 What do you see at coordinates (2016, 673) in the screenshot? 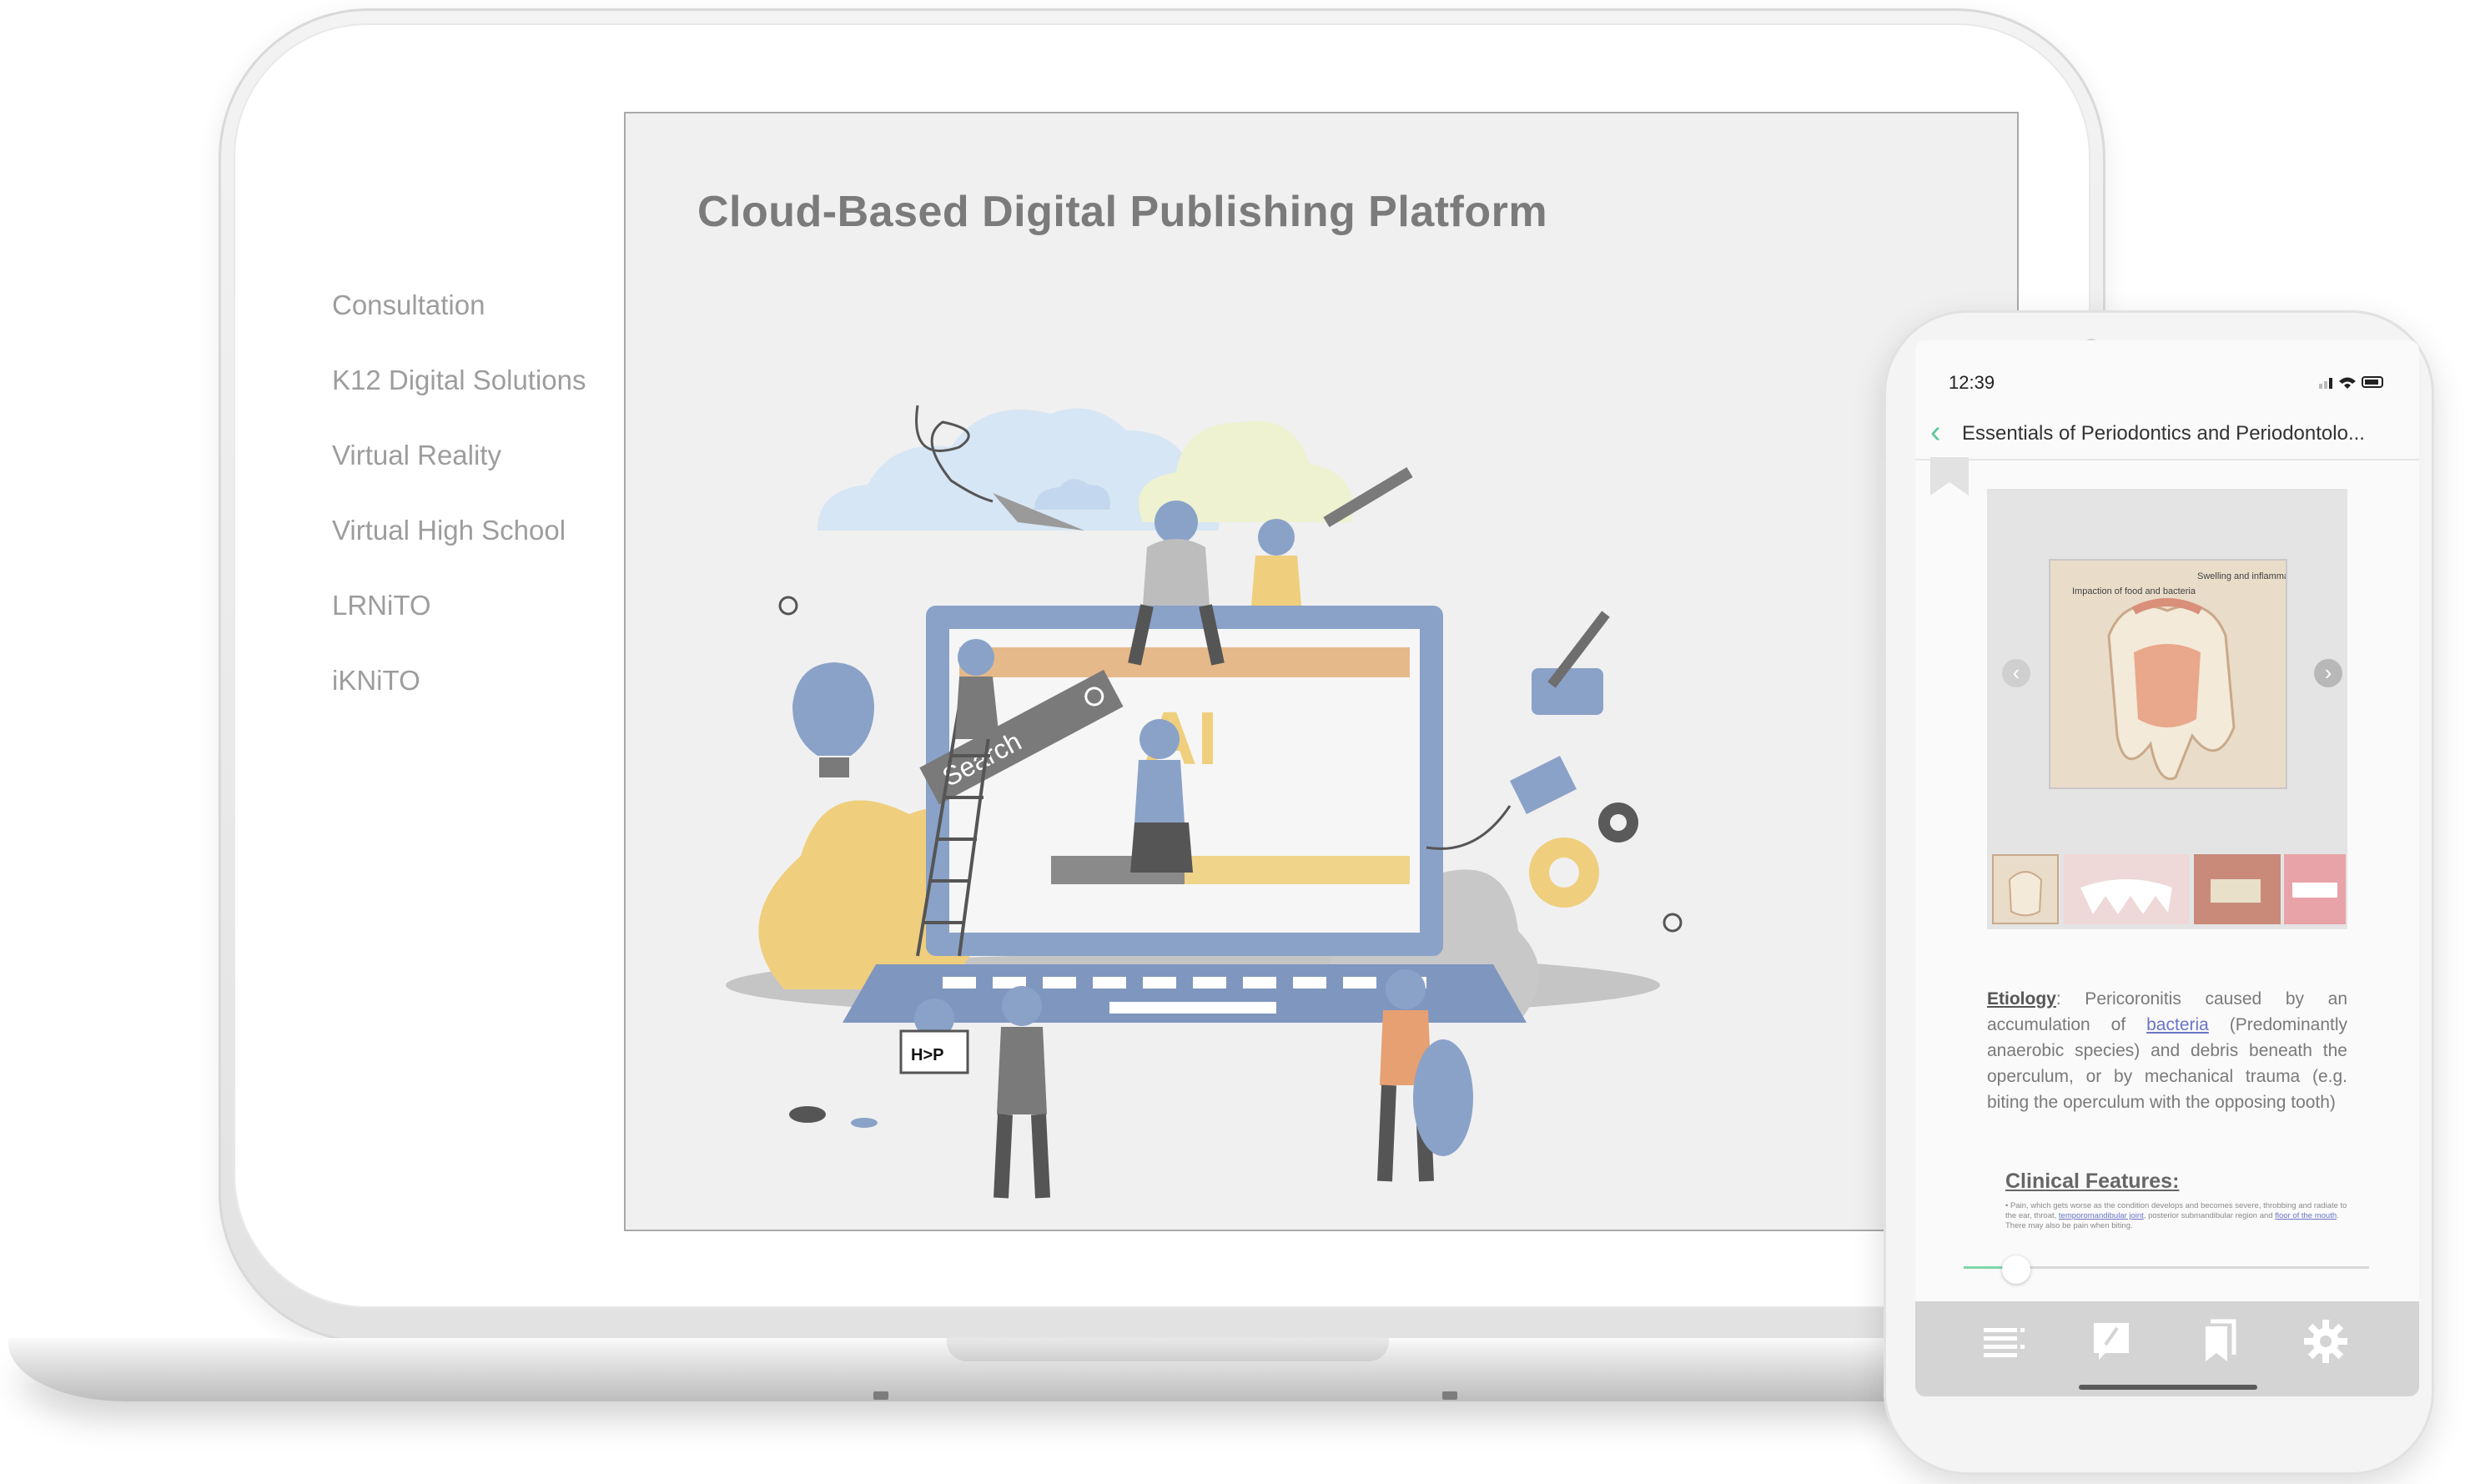
I see `gallery-prev-icon: ‹` at bounding box center [2016, 673].